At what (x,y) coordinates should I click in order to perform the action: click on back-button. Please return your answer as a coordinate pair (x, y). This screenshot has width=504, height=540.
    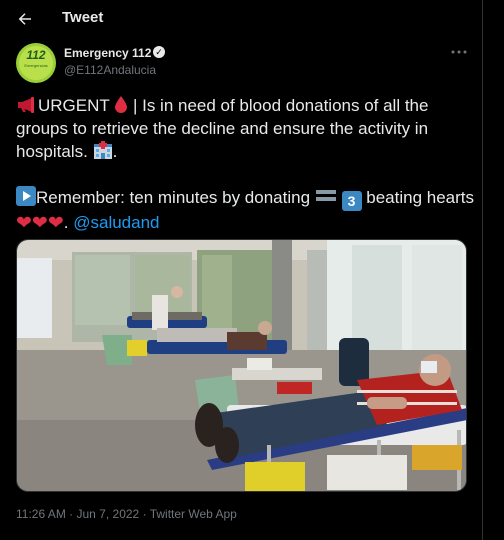
    Looking at the image, I should click on (25, 19).